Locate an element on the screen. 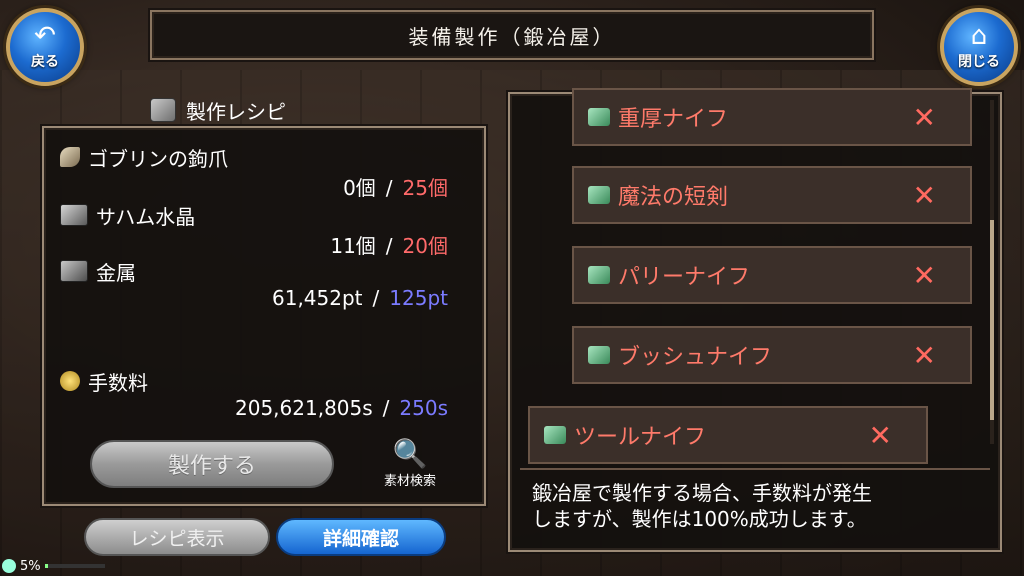 Image resolution: width=1024 pixels, height=576 pixels. recipe-header: 製作レシピ is located at coordinates (240, 110).